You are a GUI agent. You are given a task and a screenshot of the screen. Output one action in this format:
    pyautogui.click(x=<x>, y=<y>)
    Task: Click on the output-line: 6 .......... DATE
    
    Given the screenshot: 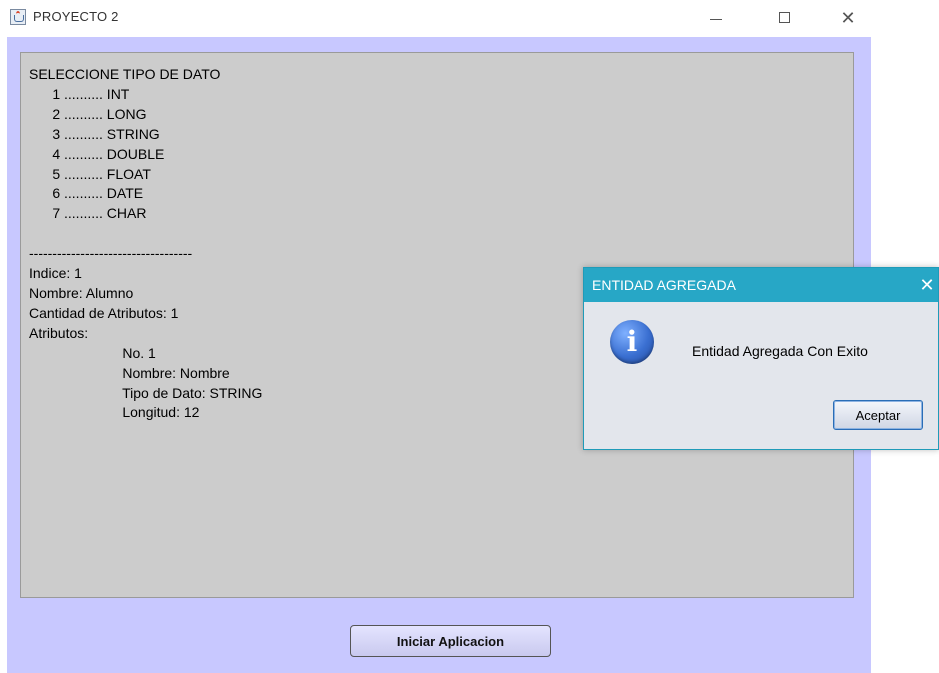 What is the action you would take?
    pyautogui.click(x=86, y=193)
    